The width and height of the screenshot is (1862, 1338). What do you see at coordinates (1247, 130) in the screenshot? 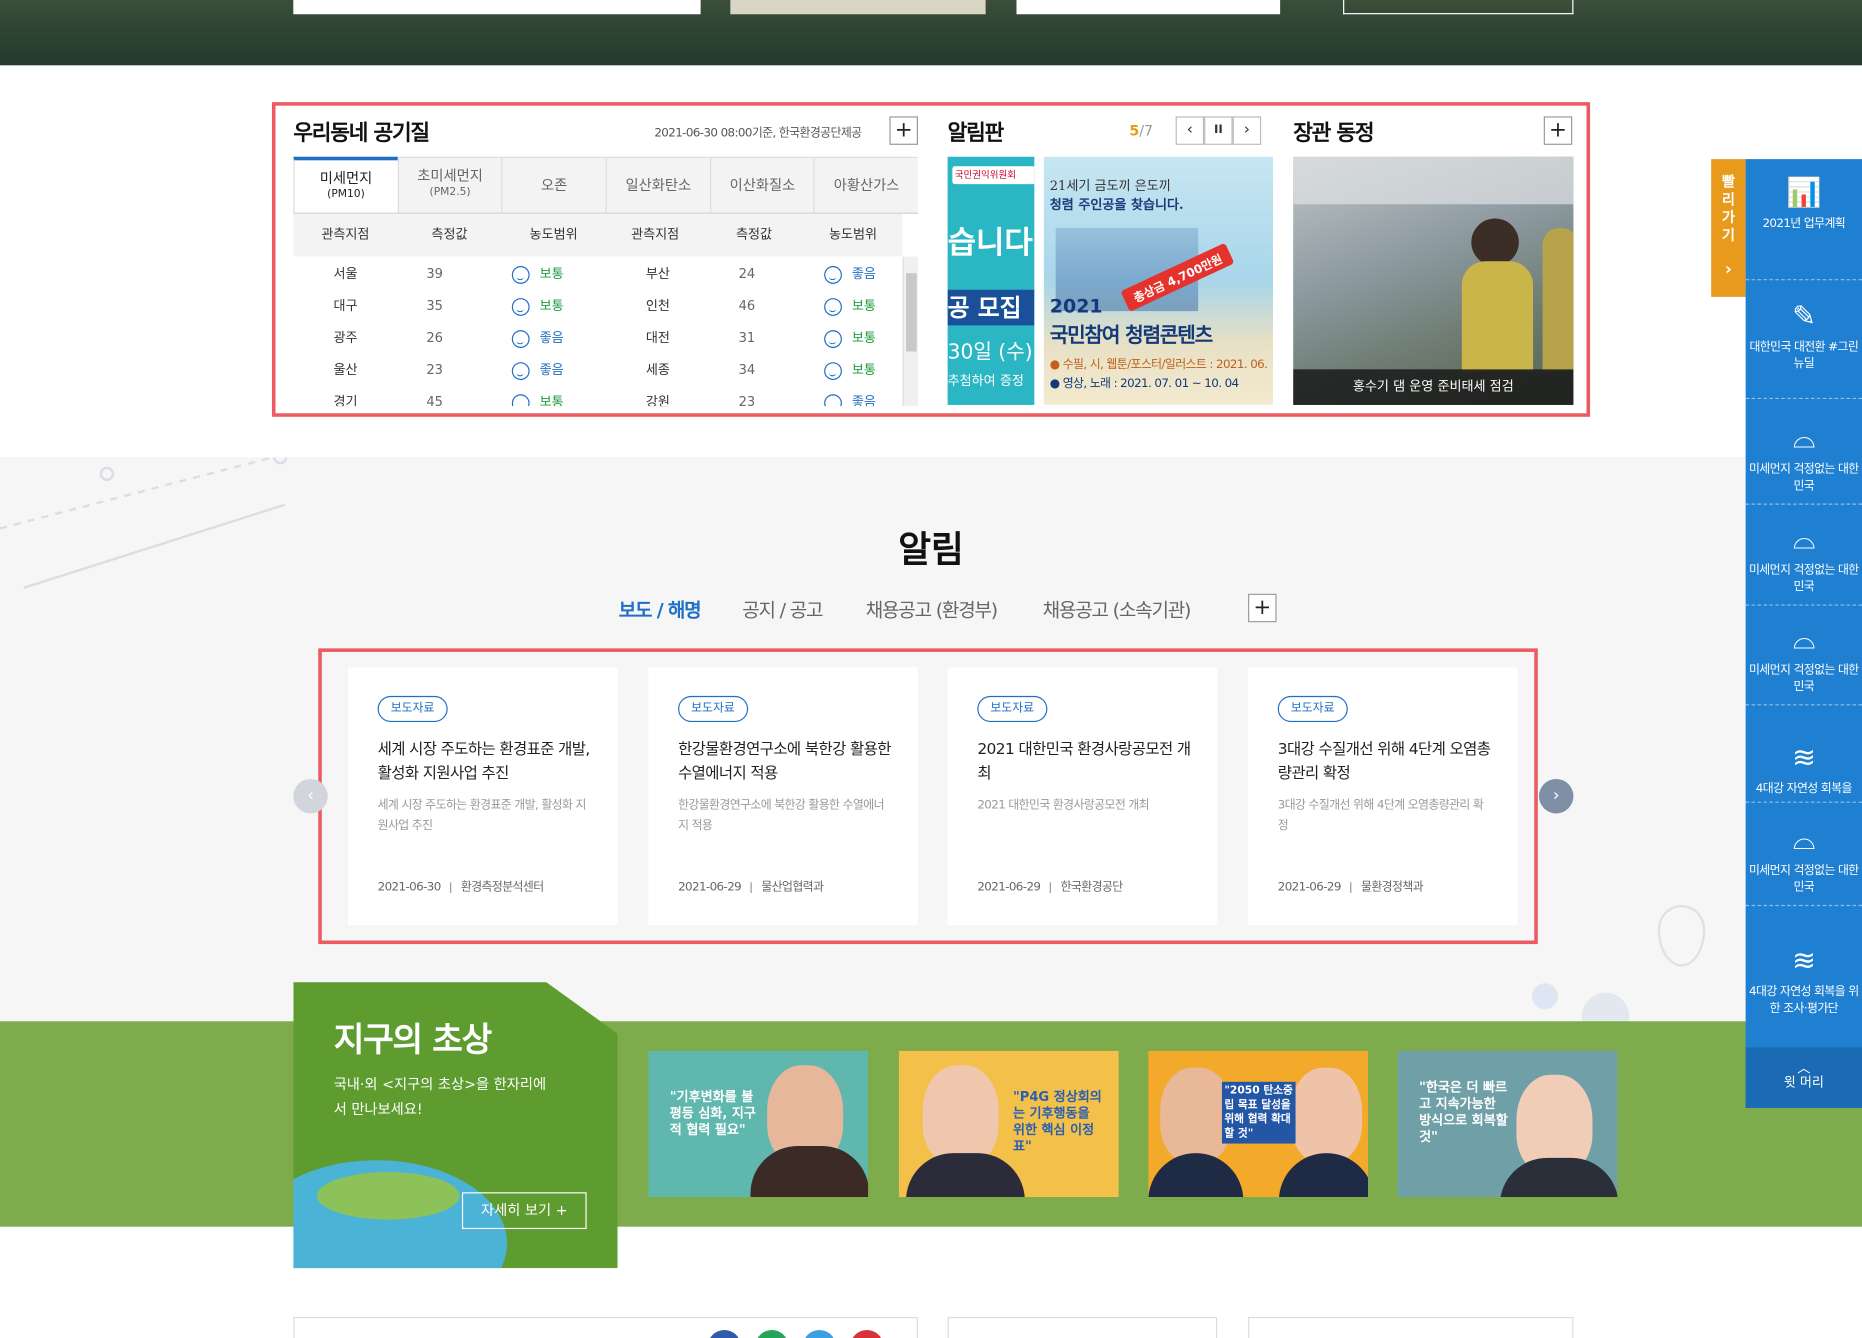
I see `next-button: ›` at bounding box center [1247, 130].